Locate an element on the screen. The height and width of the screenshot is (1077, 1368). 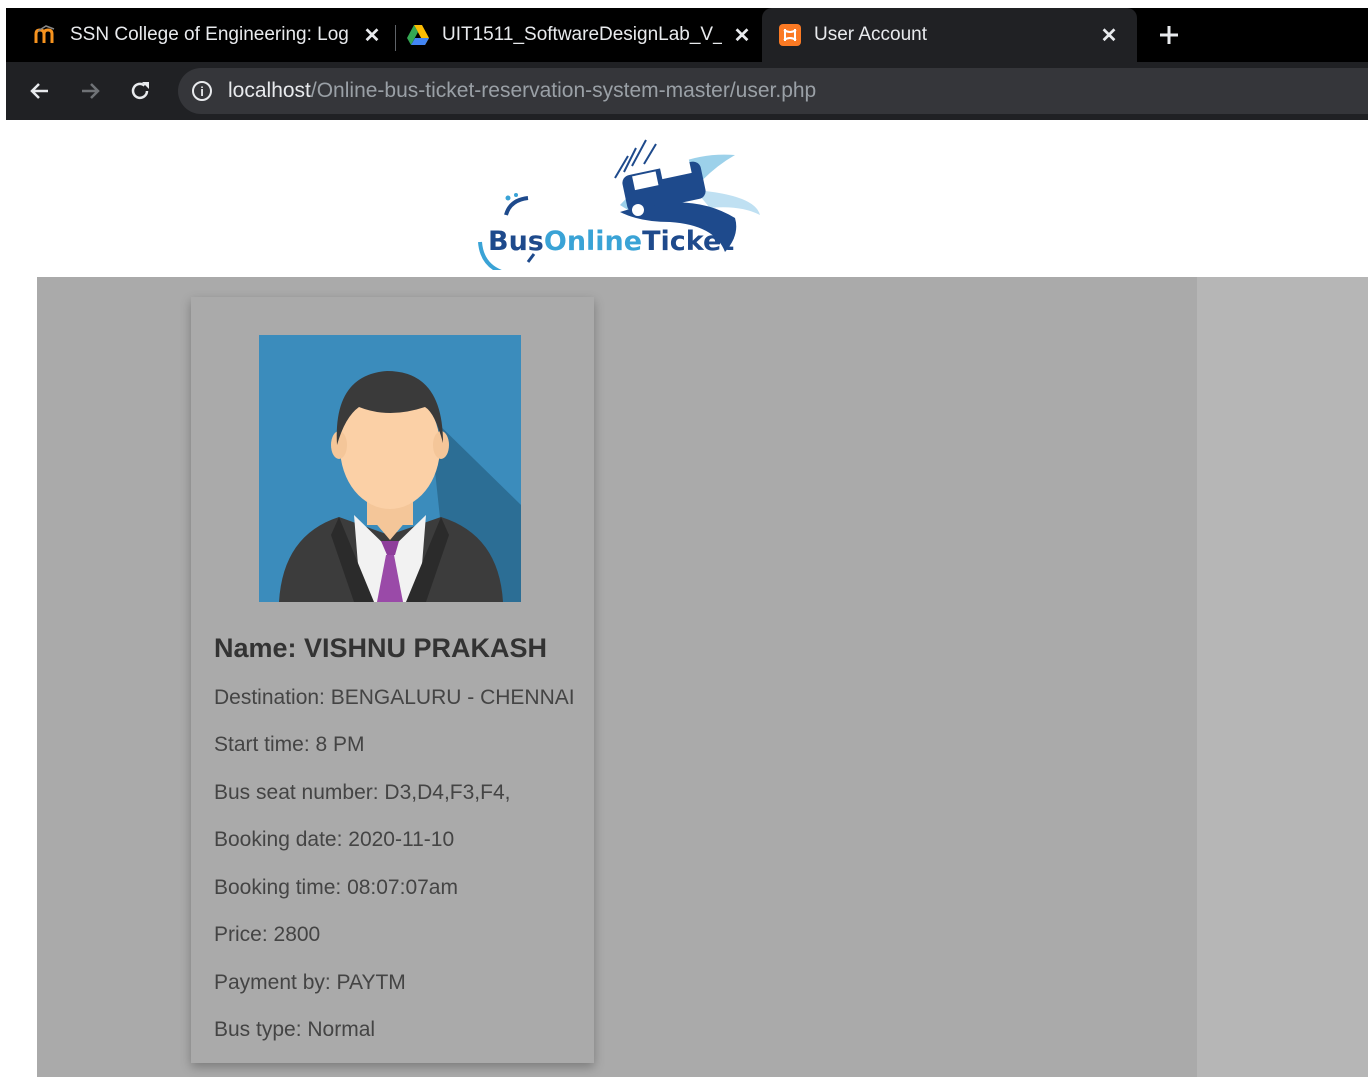
reload-button is located at coordinates (140, 91).